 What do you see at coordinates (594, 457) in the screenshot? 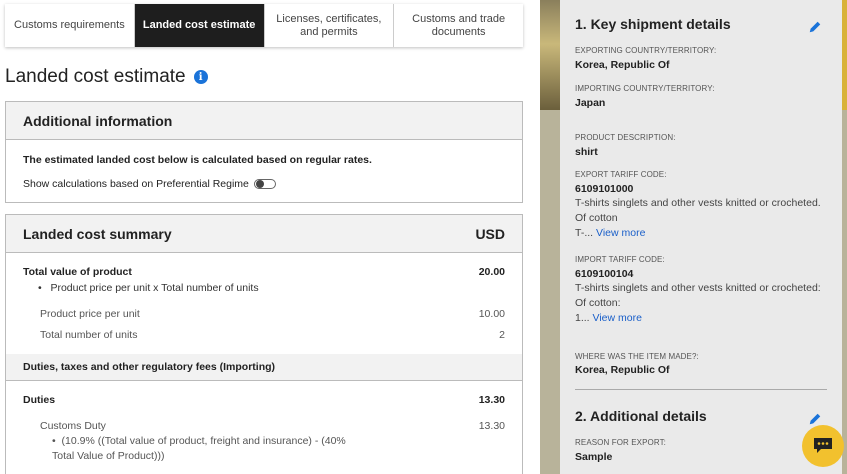
I see `reason-for-export-value: Sample` at bounding box center [594, 457].